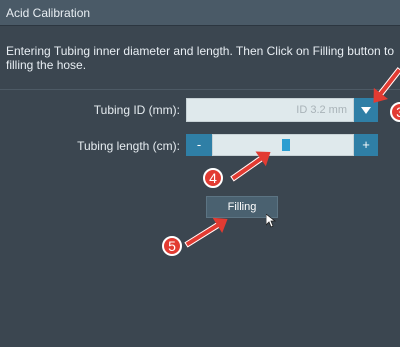 This screenshot has width=400, height=347. I want to click on tubing-length-label: Tubing length (cm):, so click(128, 146).